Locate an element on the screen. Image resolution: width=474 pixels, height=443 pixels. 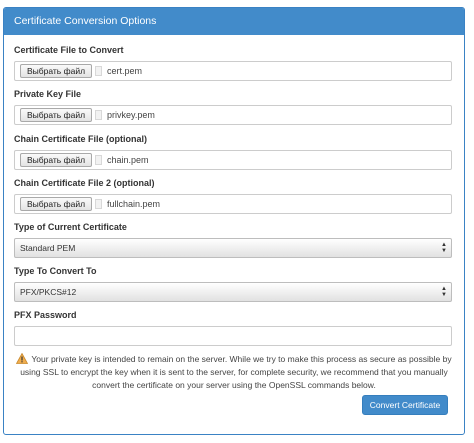
convert-to-label: Type To Convert To is located at coordinates (55, 271).